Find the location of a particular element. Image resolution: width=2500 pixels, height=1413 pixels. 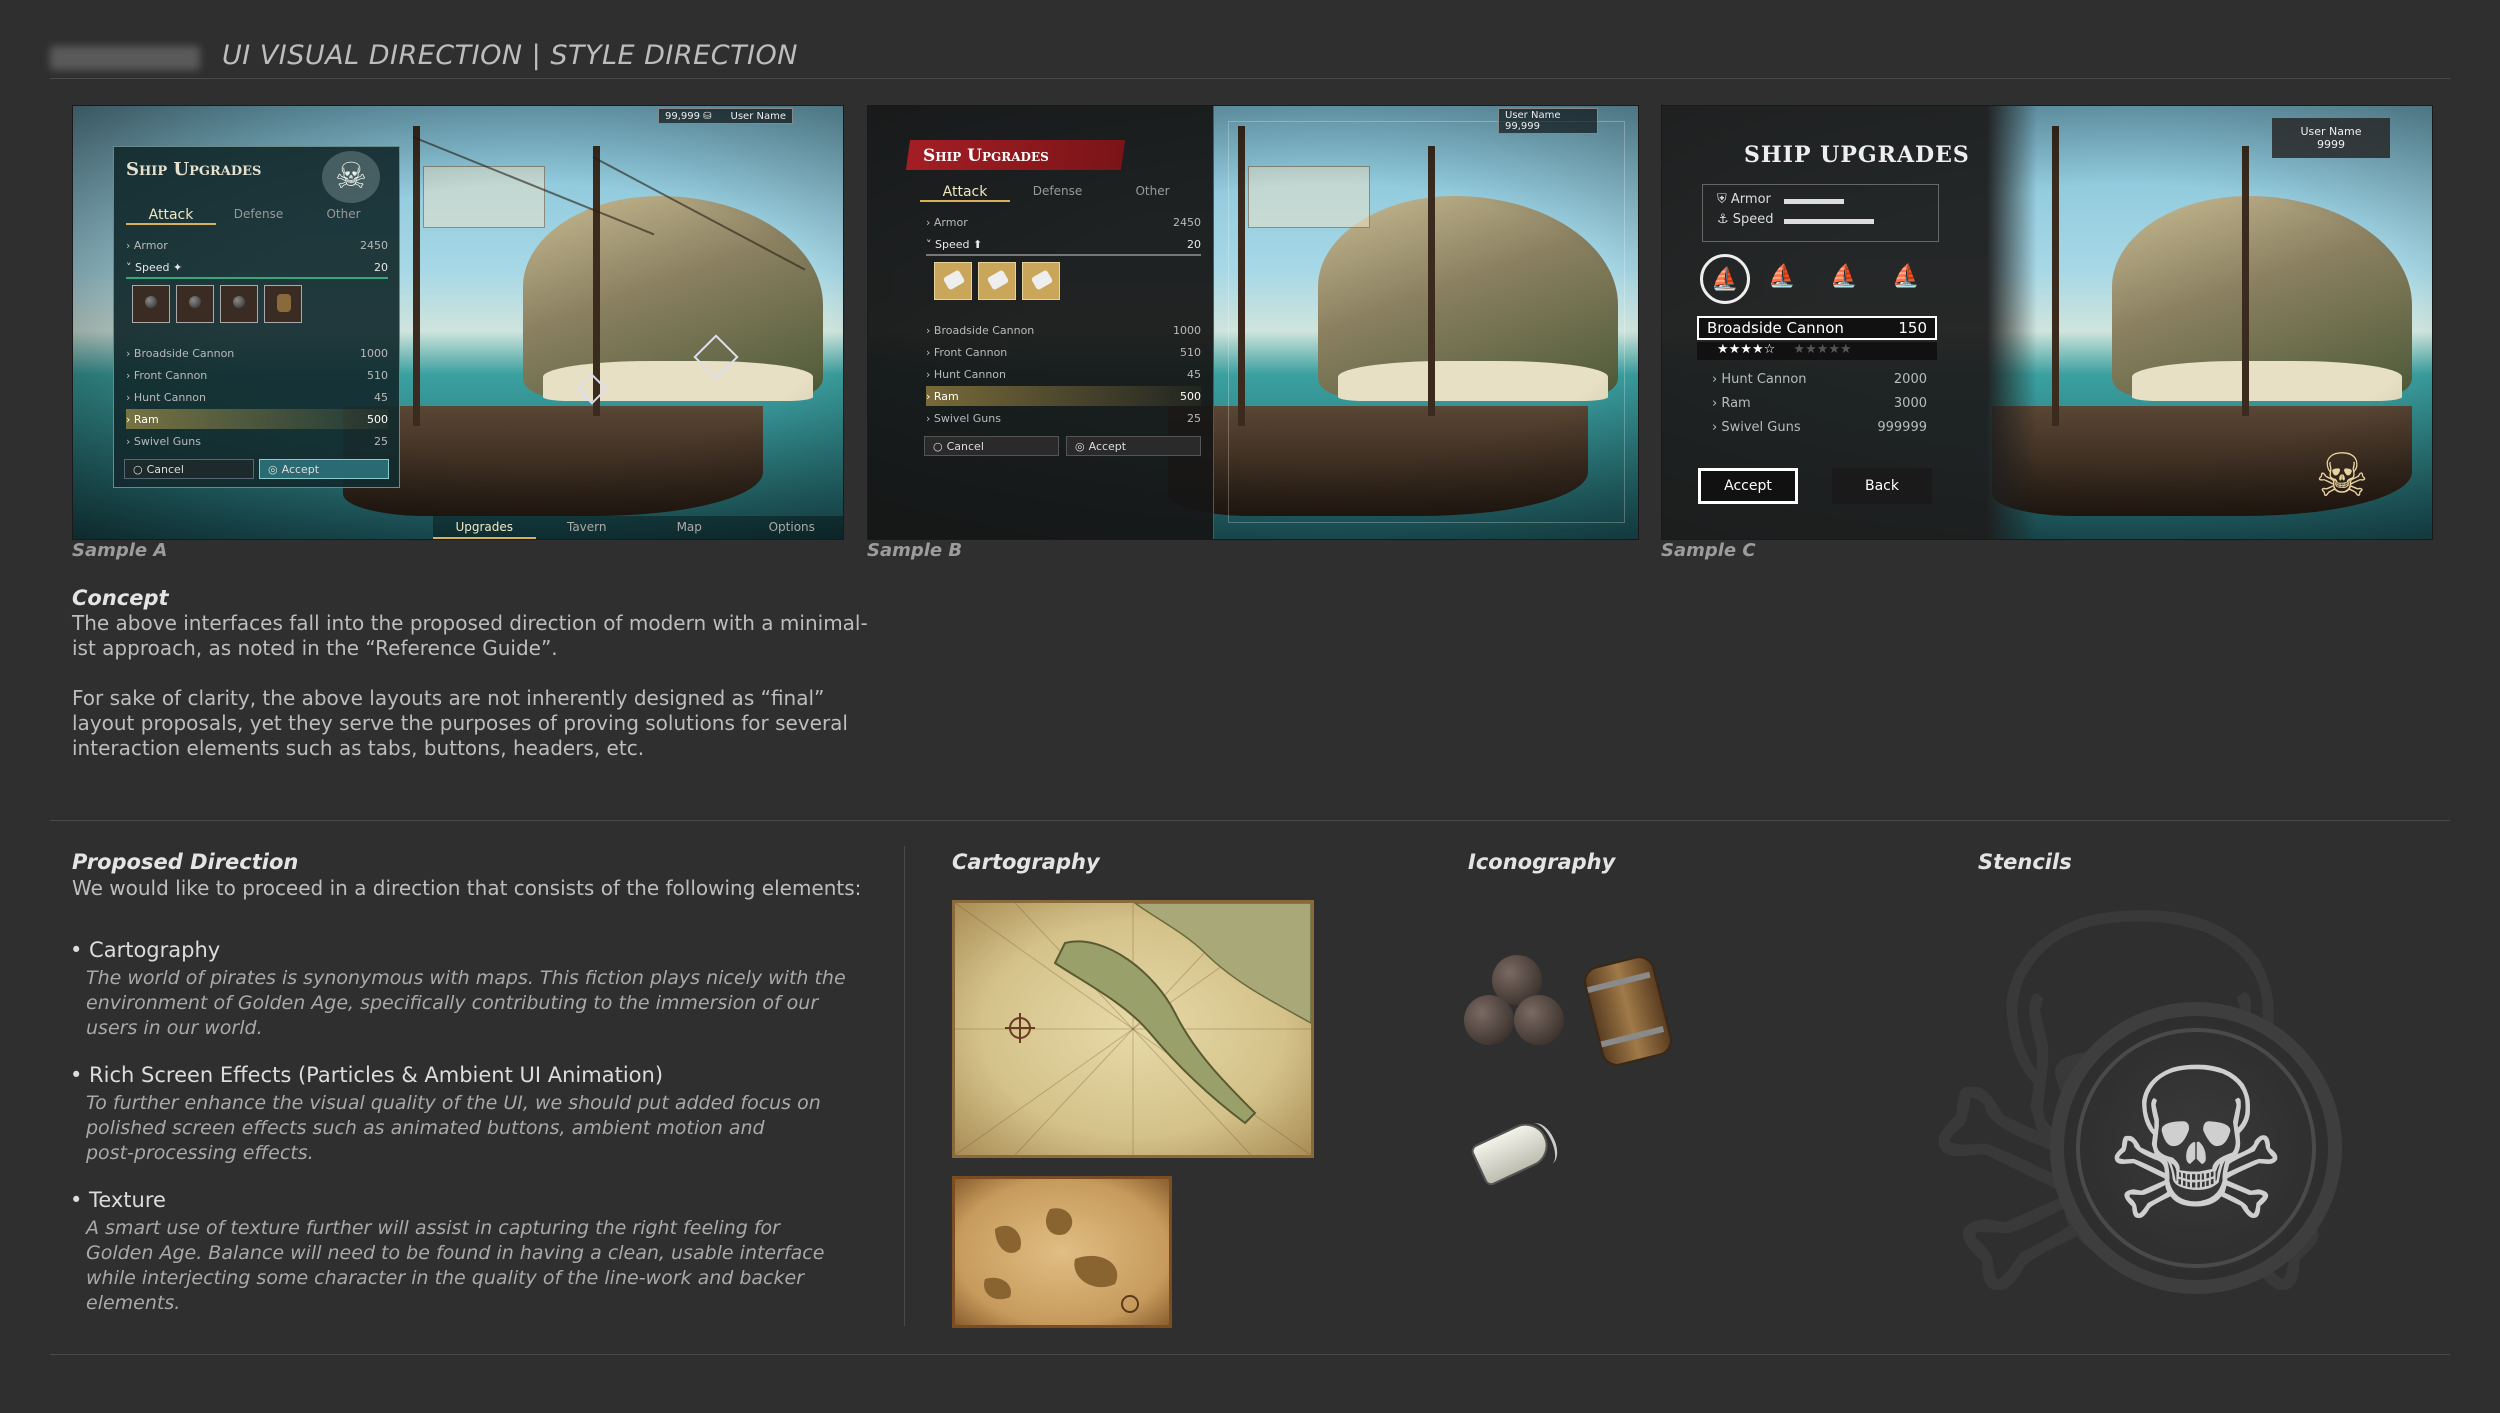

page-title: UI VISUAL DIRECTION | STYLE DIRECTION is located at coordinates (510, 55).